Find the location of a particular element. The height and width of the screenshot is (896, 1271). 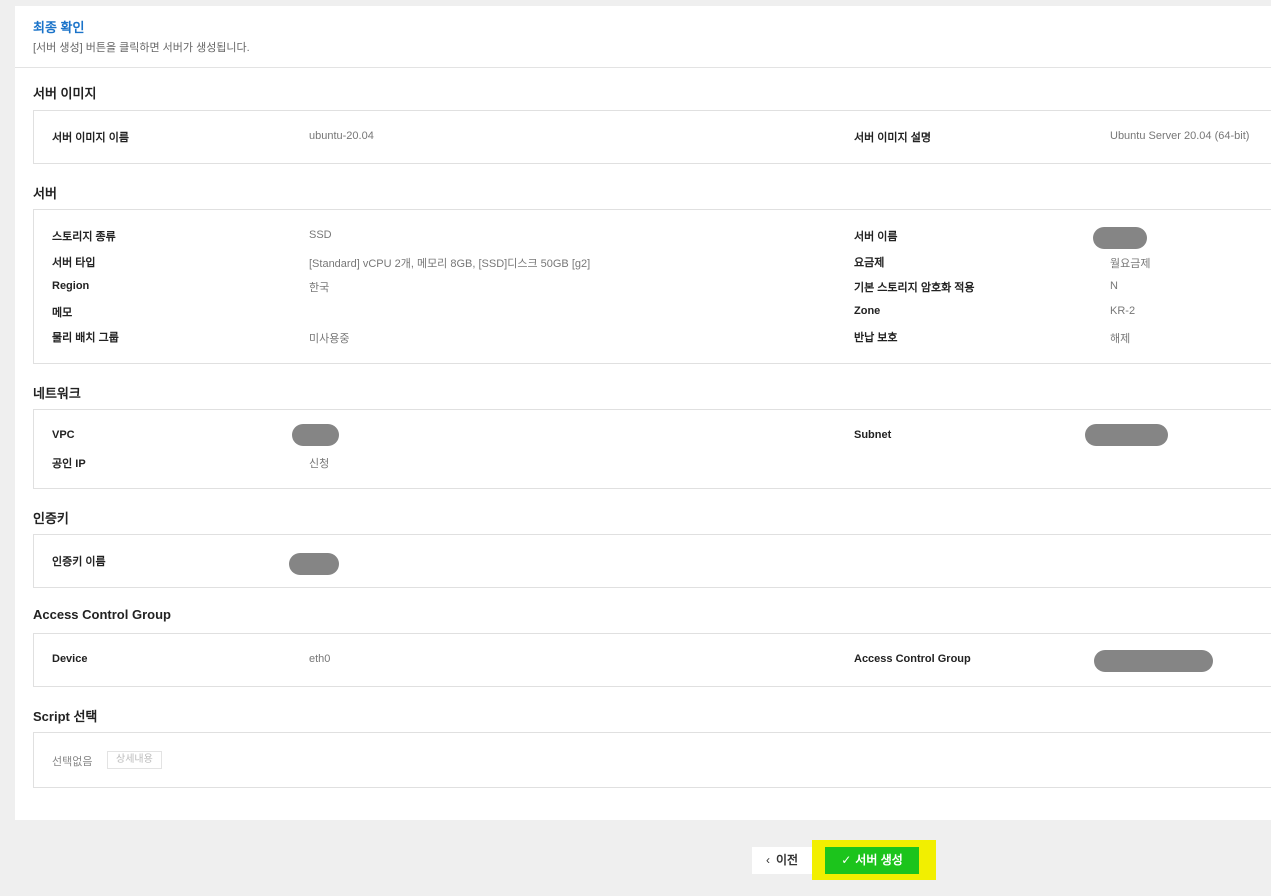

region-label: Region is located at coordinates (71, 286).